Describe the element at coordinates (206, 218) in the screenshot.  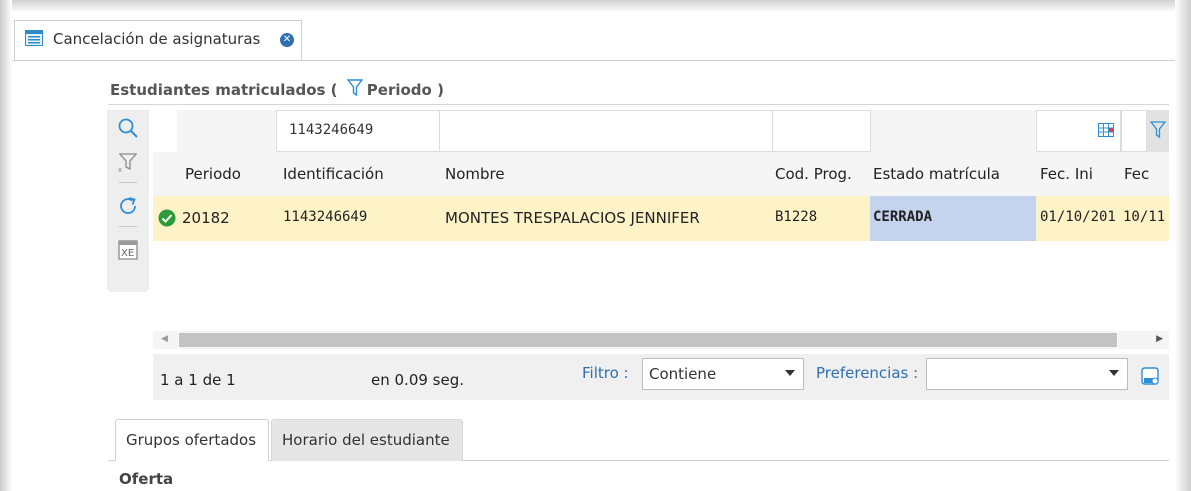
I see `cell-periodo: 20182` at that location.